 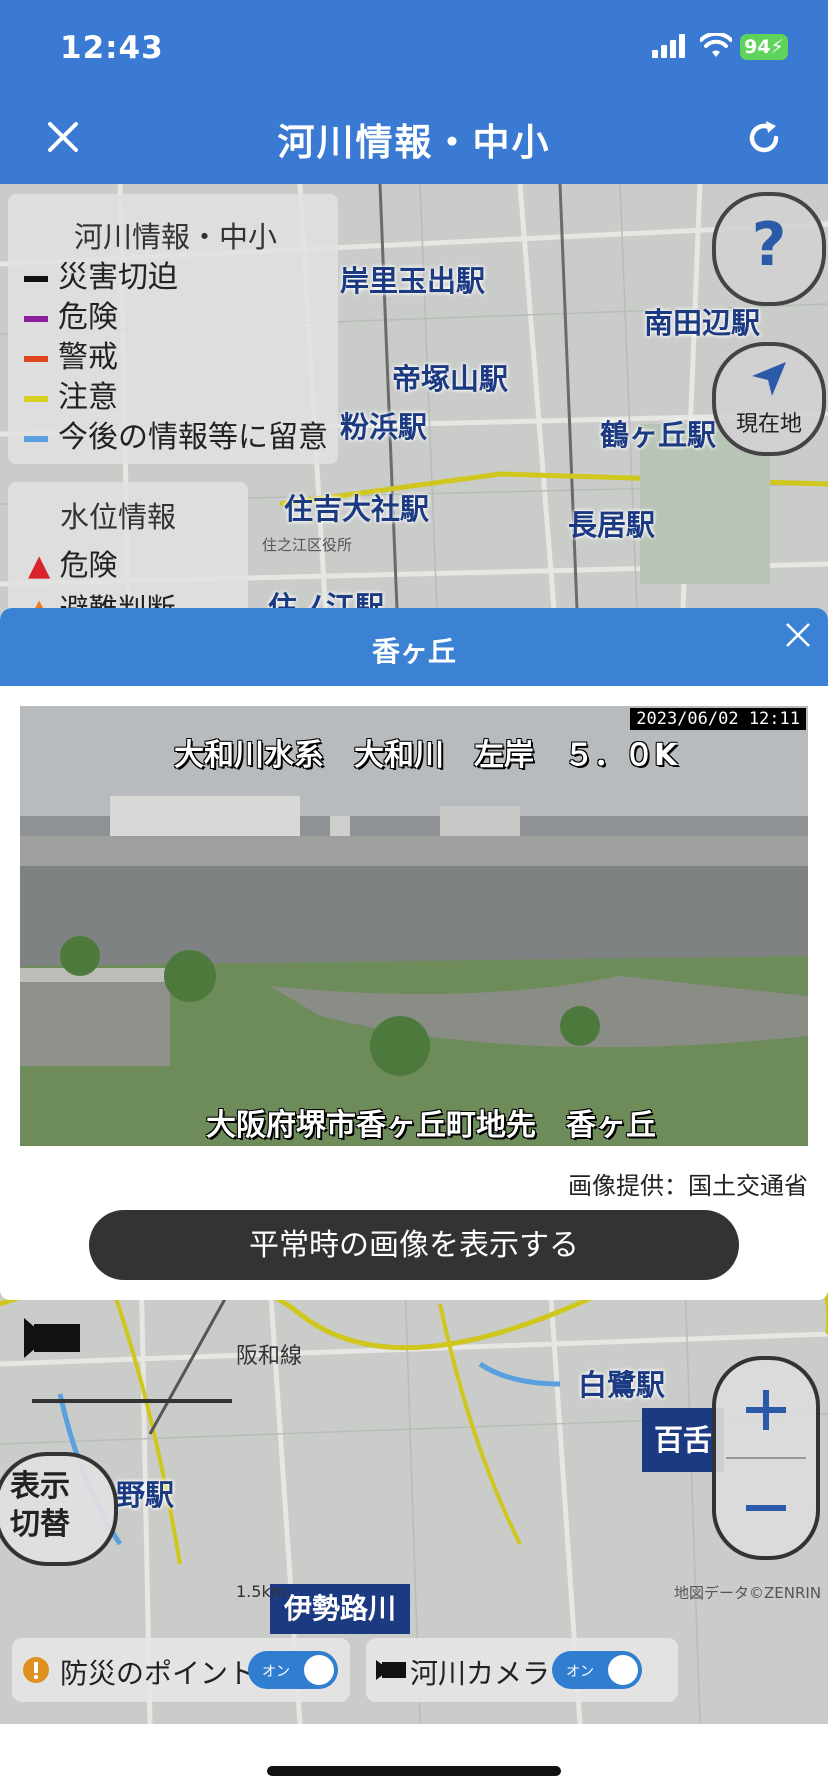 What do you see at coordinates (158, 1673) in the screenshot?
I see `disaster-points-label: 防災のポイント` at bounding box center [158, 1673].